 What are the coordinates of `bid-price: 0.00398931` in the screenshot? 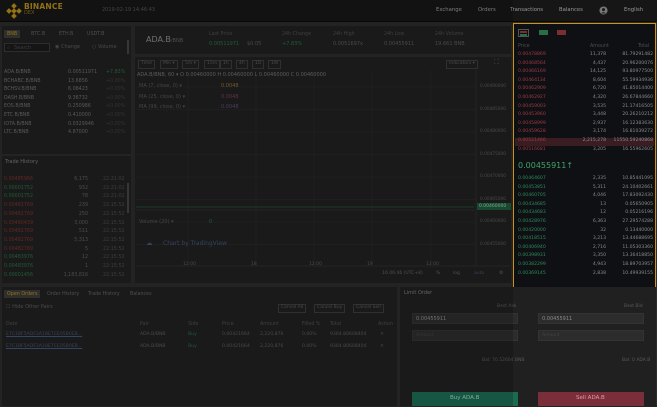 It's located at (532, 256).